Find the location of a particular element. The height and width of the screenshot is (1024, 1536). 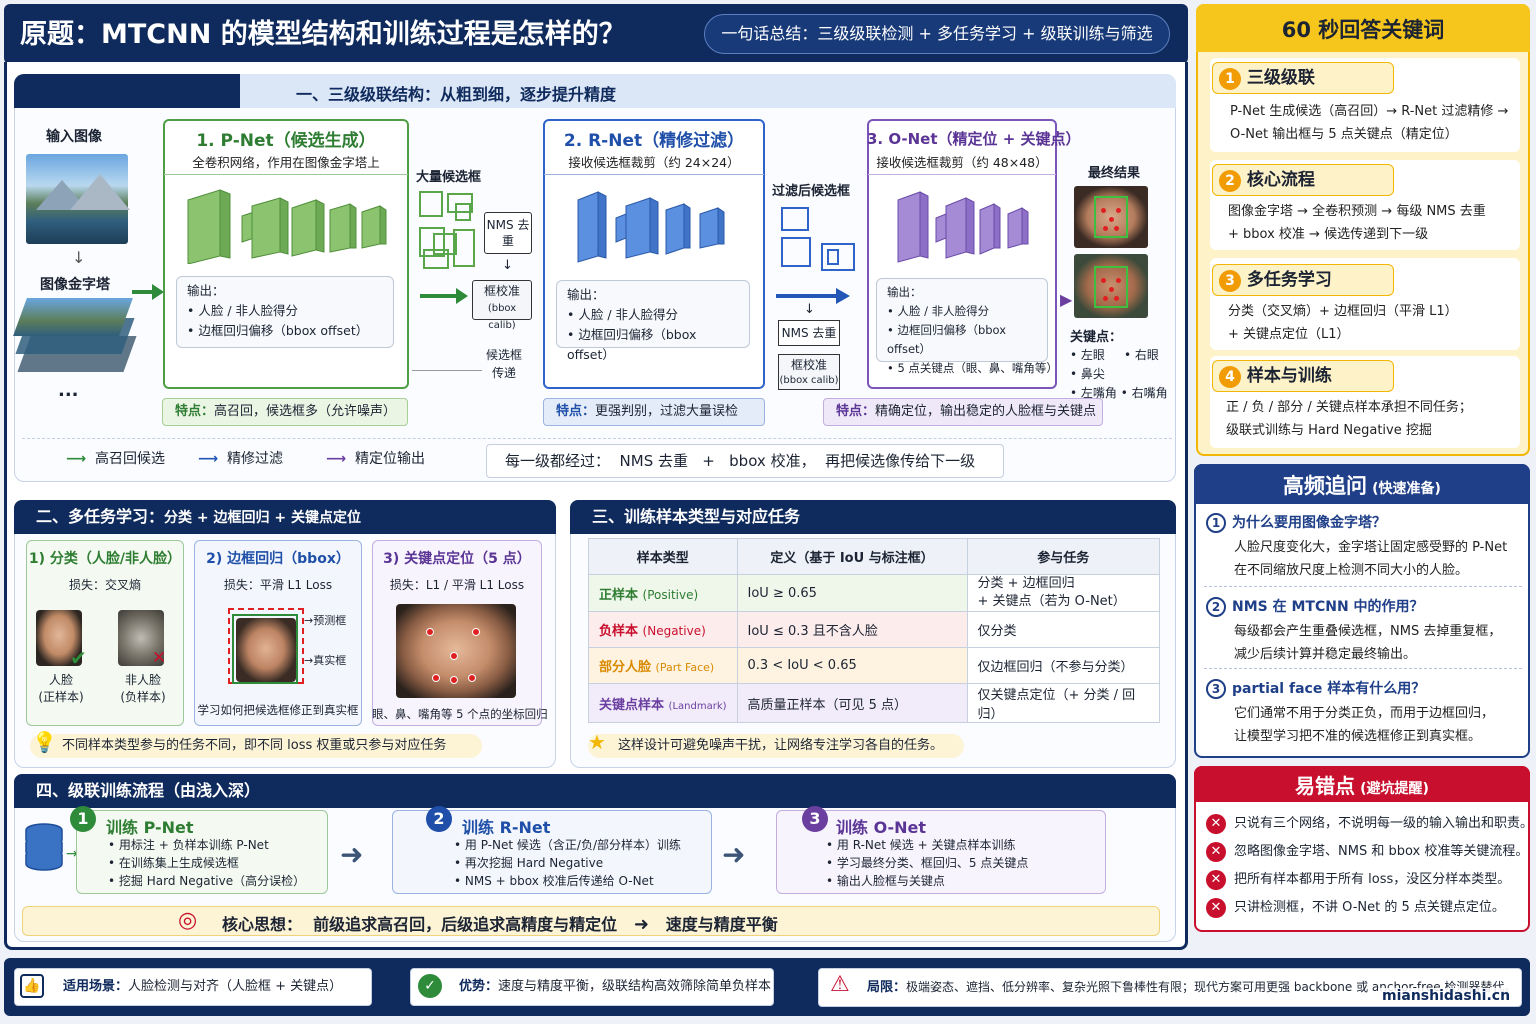

error-item: ✕ 只讲检测框，不讲 O-Net 的 5 点关键点定位。 is located at coordinates (1369, 908).